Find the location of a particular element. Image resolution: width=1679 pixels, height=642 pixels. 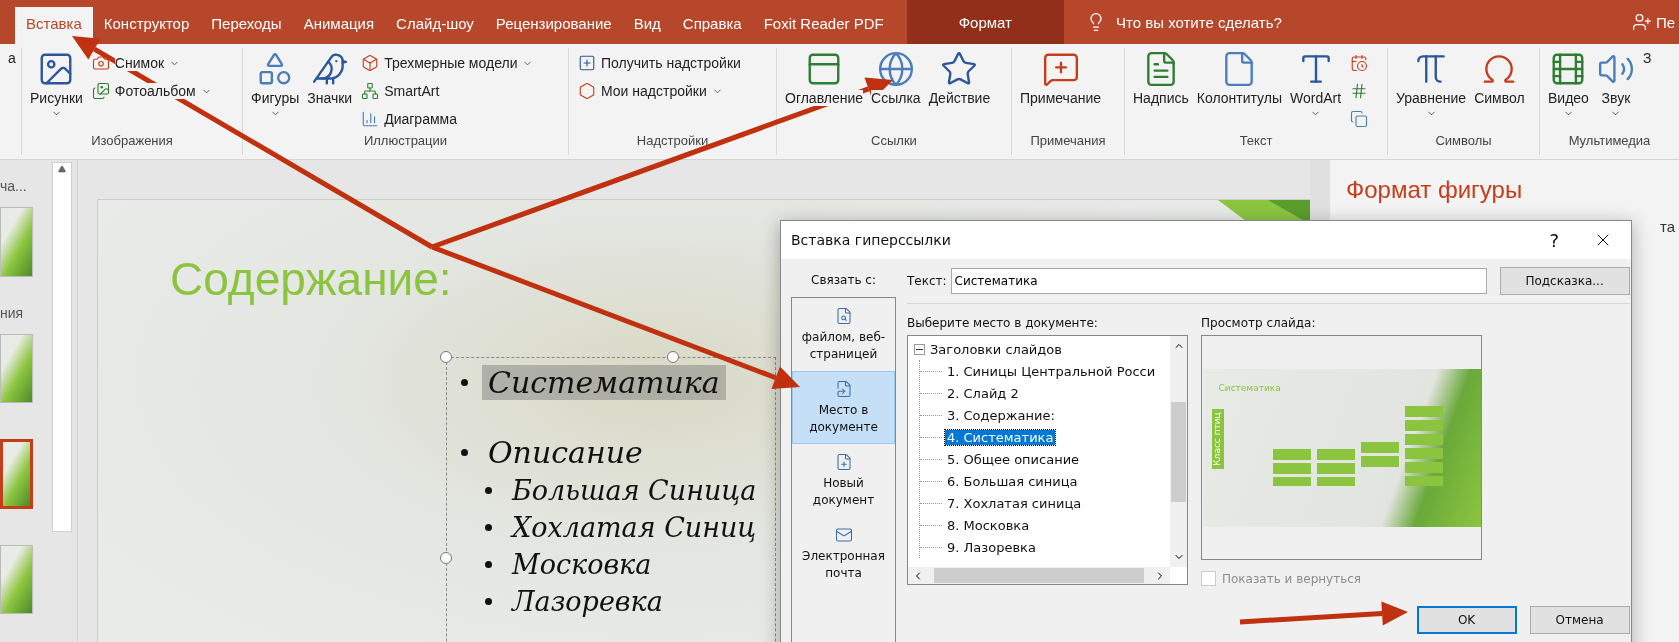

text-box: Систематика Описание Большая Синица Хохлатая Синиц Московка Лазоревка is located at coordinates (611, 499).